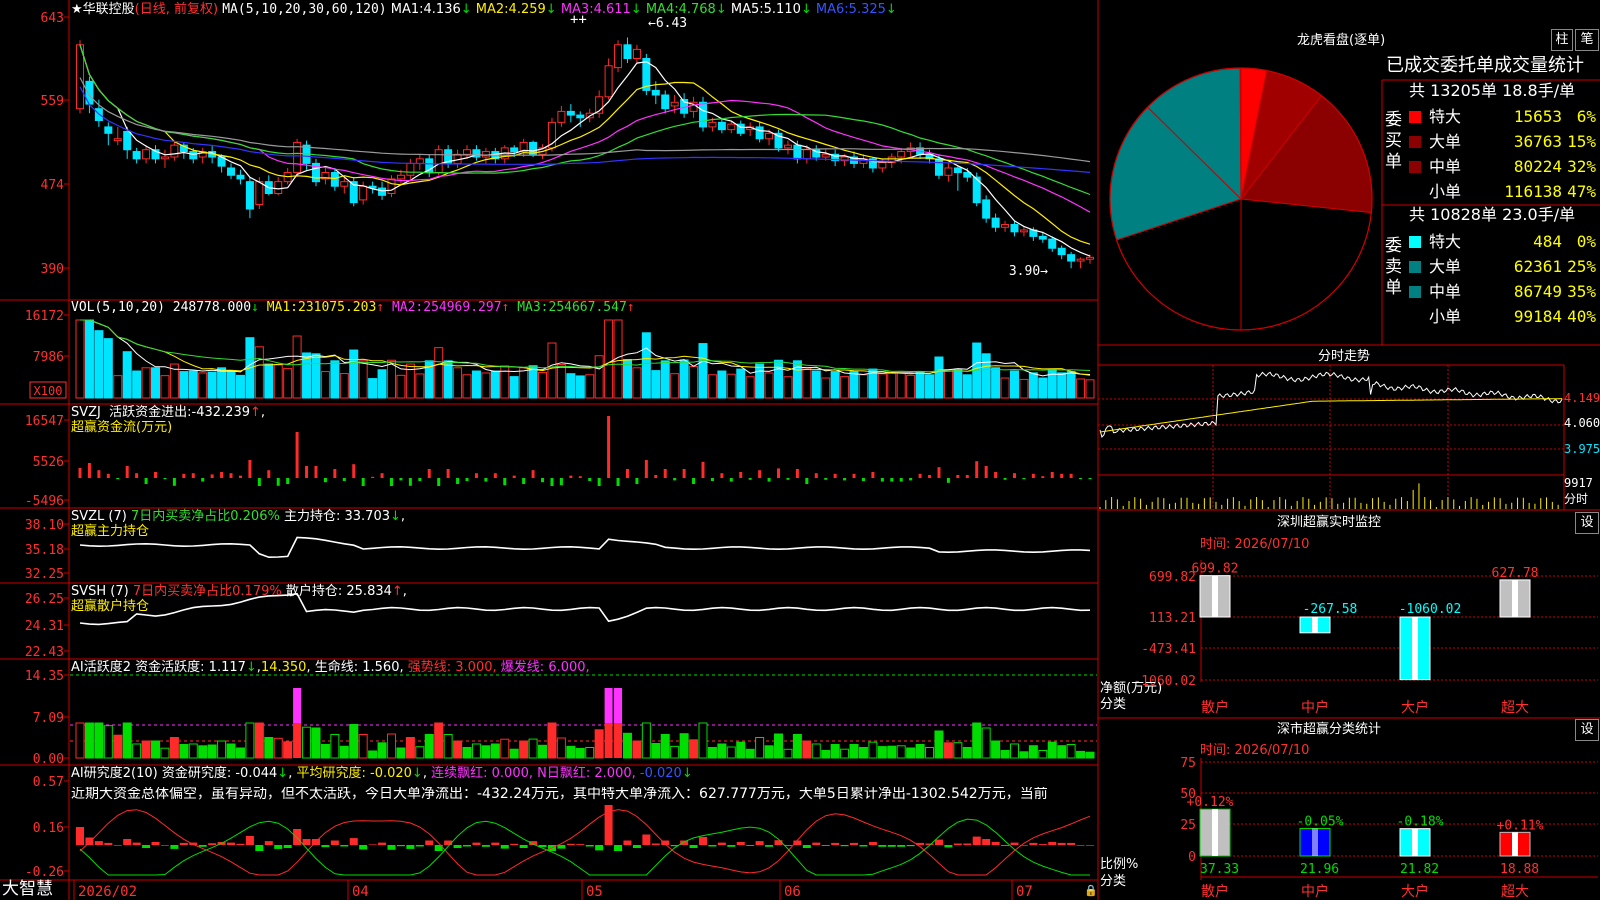 The width and height of the screenshot is (1600, 900). Describe the element at coordinates (1091, 890) in the screenshot. I see `lock-icon: 🔒` at that location.